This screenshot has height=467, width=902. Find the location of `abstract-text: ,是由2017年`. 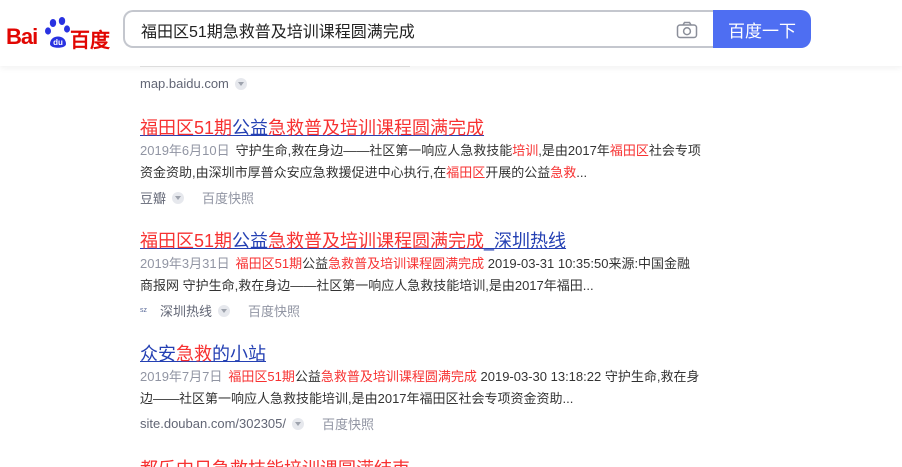

abstract-text: ,是由2017年 is located at coordinates (574, 150).